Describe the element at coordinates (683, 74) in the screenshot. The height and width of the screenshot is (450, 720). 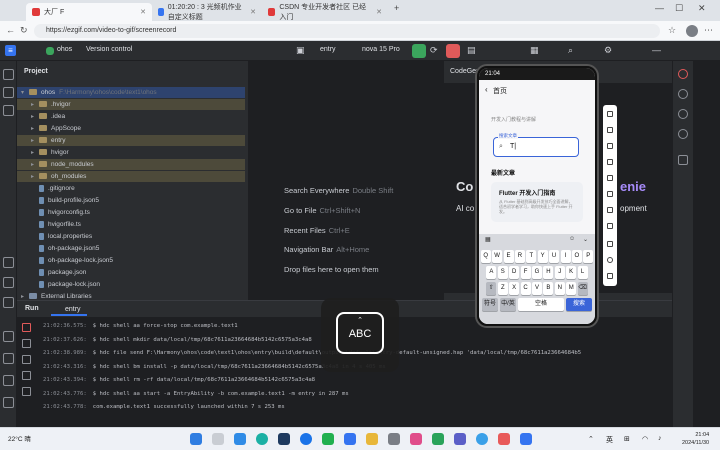
I see `notifications-icon` at that location.